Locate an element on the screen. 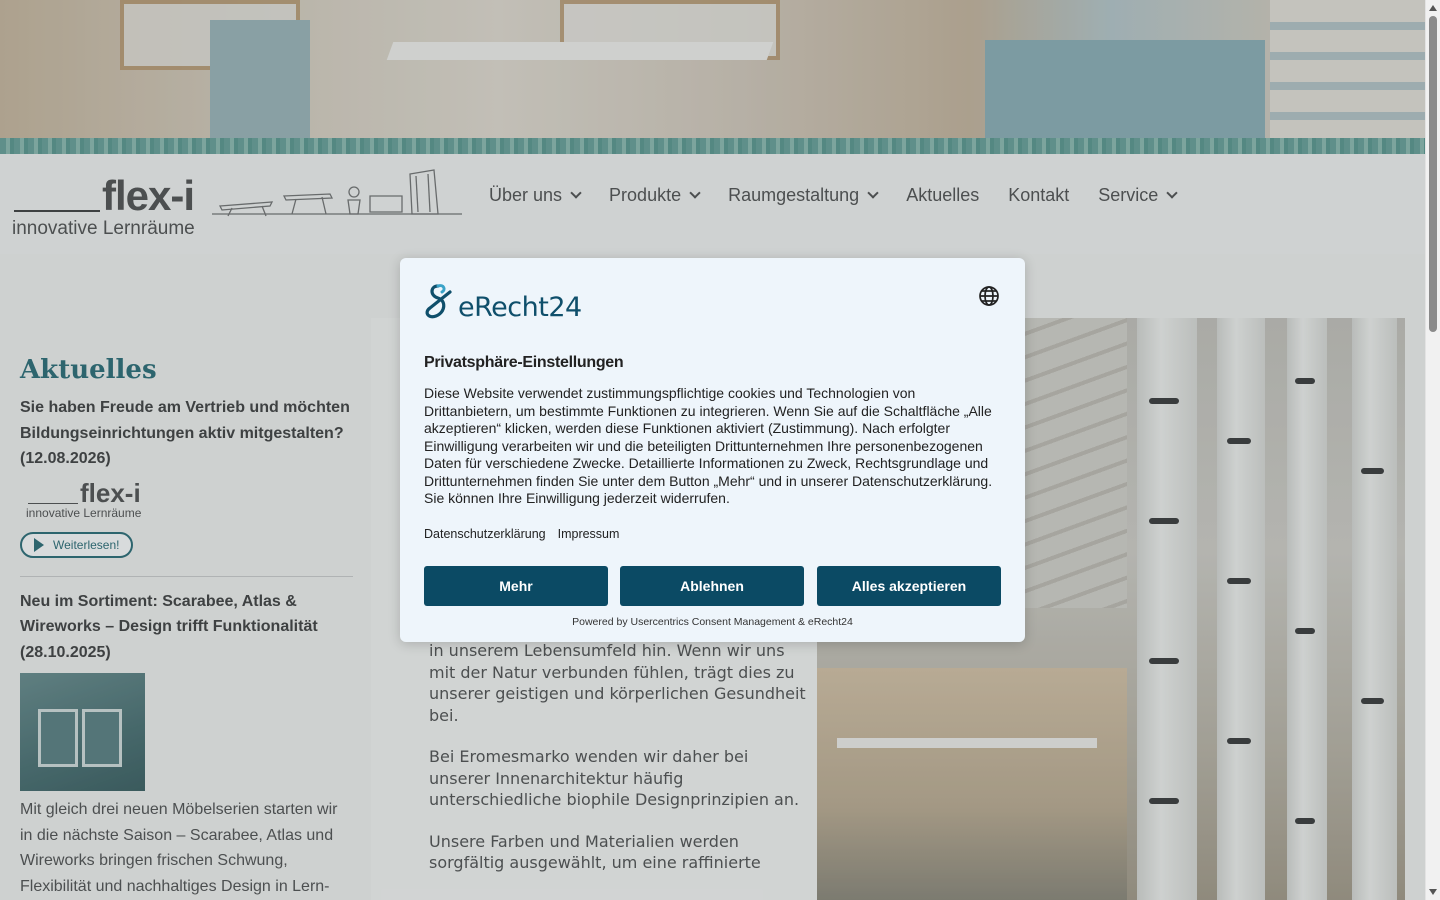 This screenshot has height=900, width=1440. accept-all-button: Alles akzeptieren is located at coordinates (909, 586).